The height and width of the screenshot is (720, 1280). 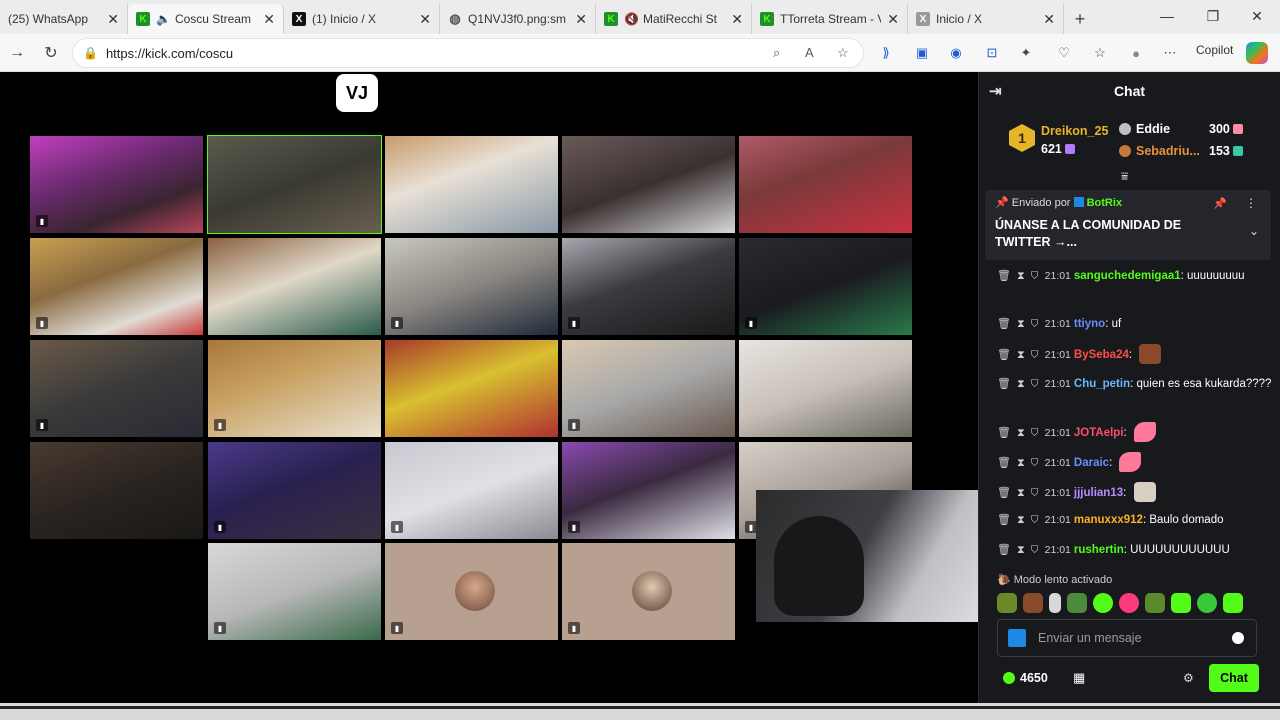 I want to click on message-user: ttiyno, so click(x=1089, y=324).